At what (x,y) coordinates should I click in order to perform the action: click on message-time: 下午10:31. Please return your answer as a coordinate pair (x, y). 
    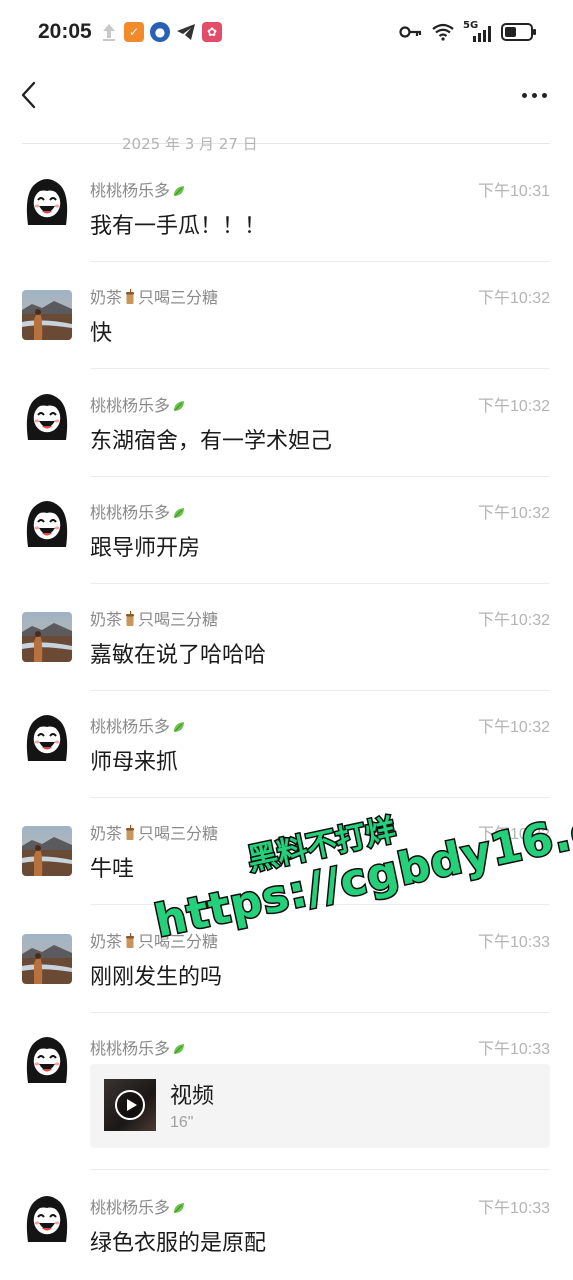
    Looking at the image, I should click on (513, 191).